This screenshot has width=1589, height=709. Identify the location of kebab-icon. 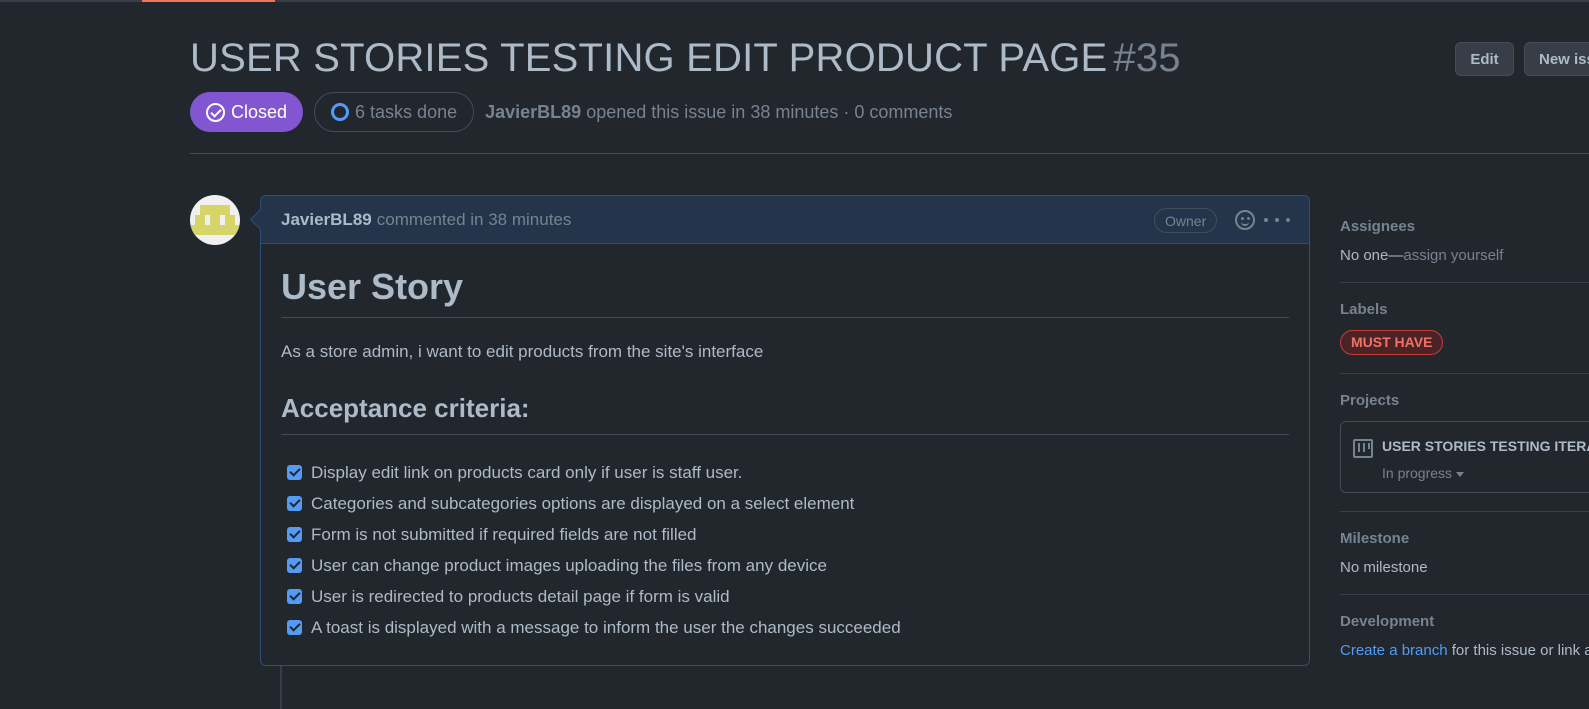
(1277, 220).